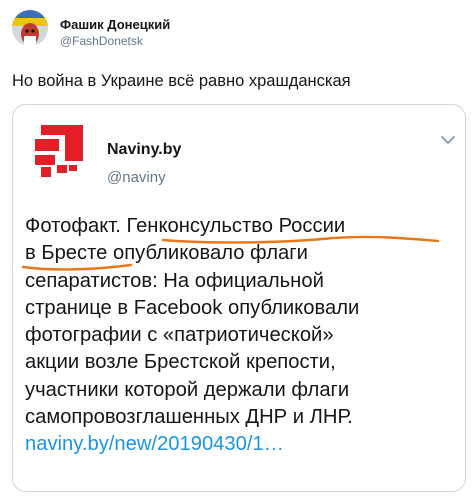 The height and width of the screenshot is (496, 473). Describe the element at coordinates (174, 280) in the screenshot. I see `text-line: сепаратистов: На официальной` at that location.